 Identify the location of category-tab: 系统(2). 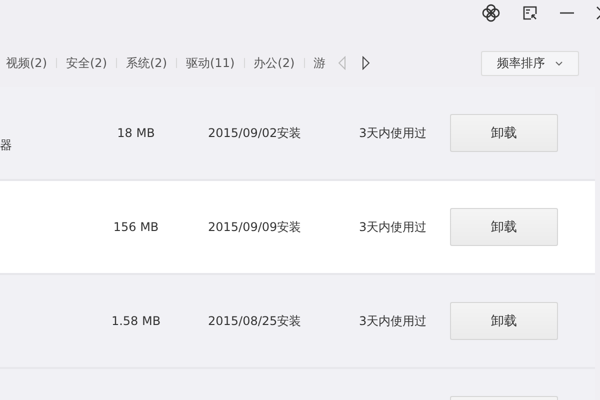
(146, 63).